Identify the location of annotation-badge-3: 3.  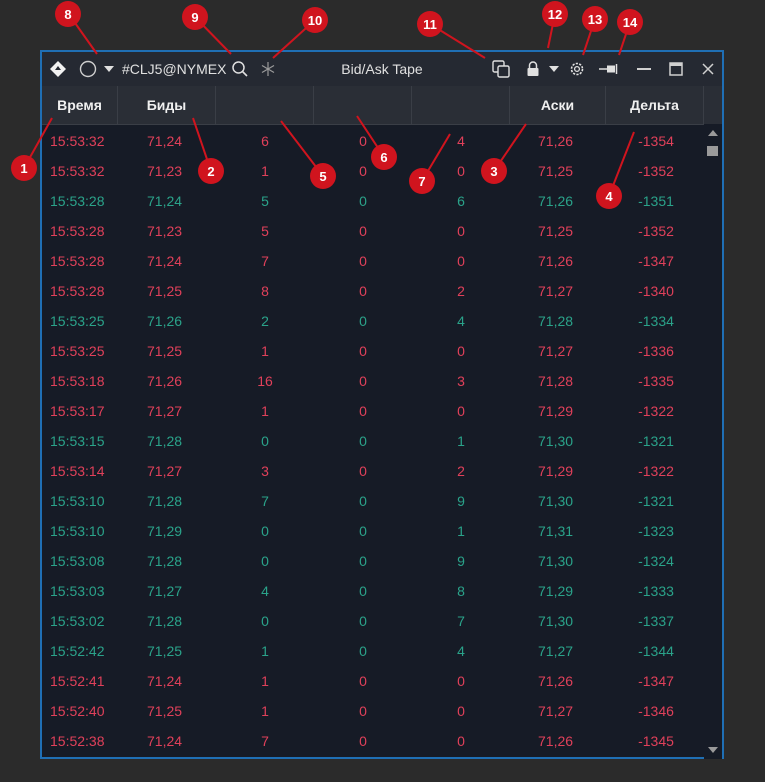
(494, 171).